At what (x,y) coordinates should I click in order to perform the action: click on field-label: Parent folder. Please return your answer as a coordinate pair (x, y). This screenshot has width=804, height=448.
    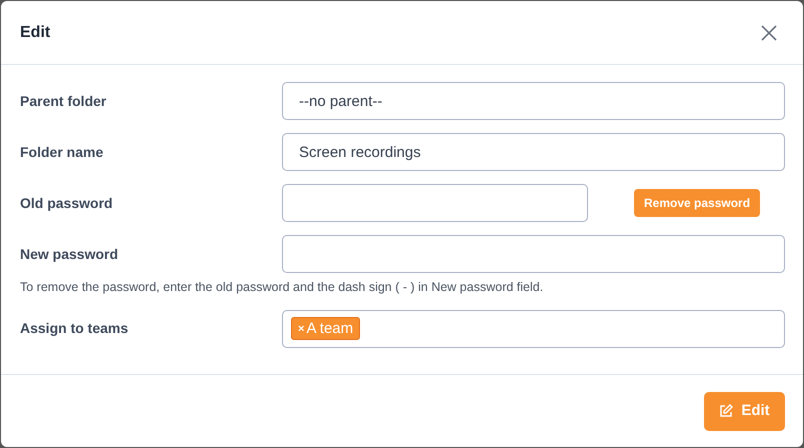
    Looking at the image, I should click on (64, 101).